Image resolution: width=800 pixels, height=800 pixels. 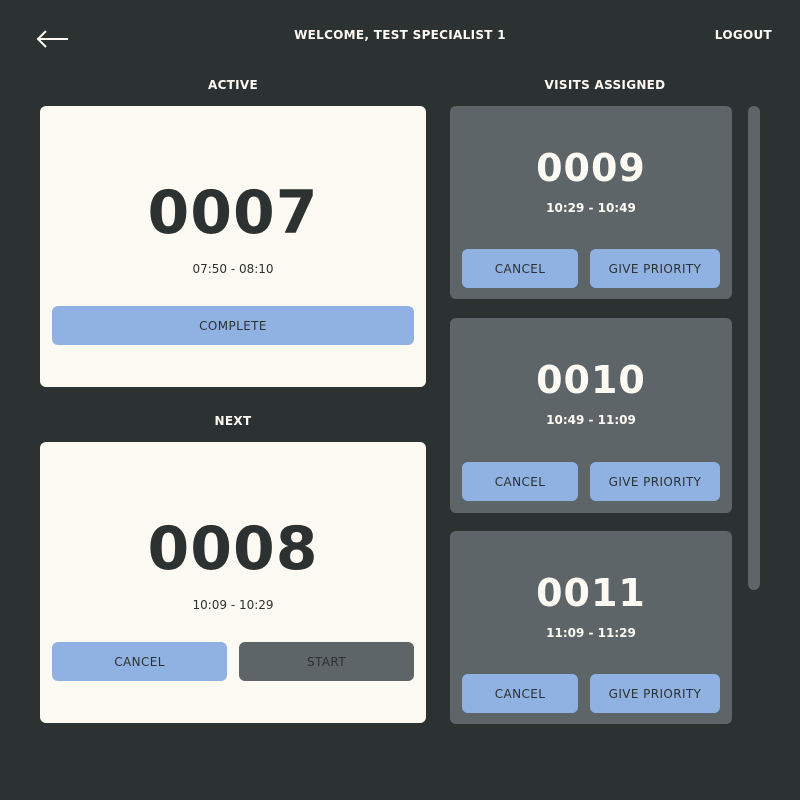 I want to click on complete-button: COMPLETE, so click(x=233, y=325).